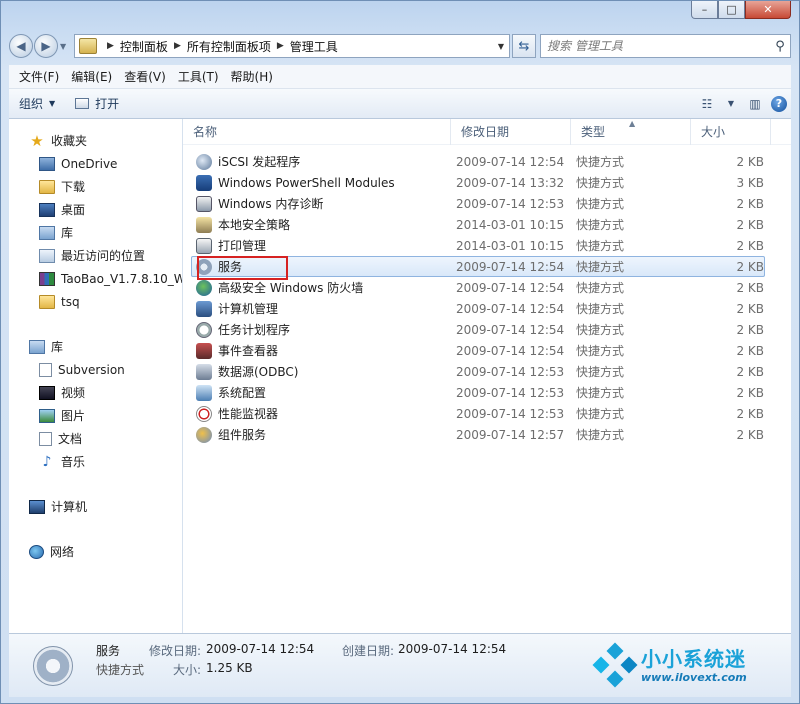  What do you see at coordinates (95, 186) in the screenshot?
I see `sidebar-item-downloads: 下载` at bounding box center [95, 186].